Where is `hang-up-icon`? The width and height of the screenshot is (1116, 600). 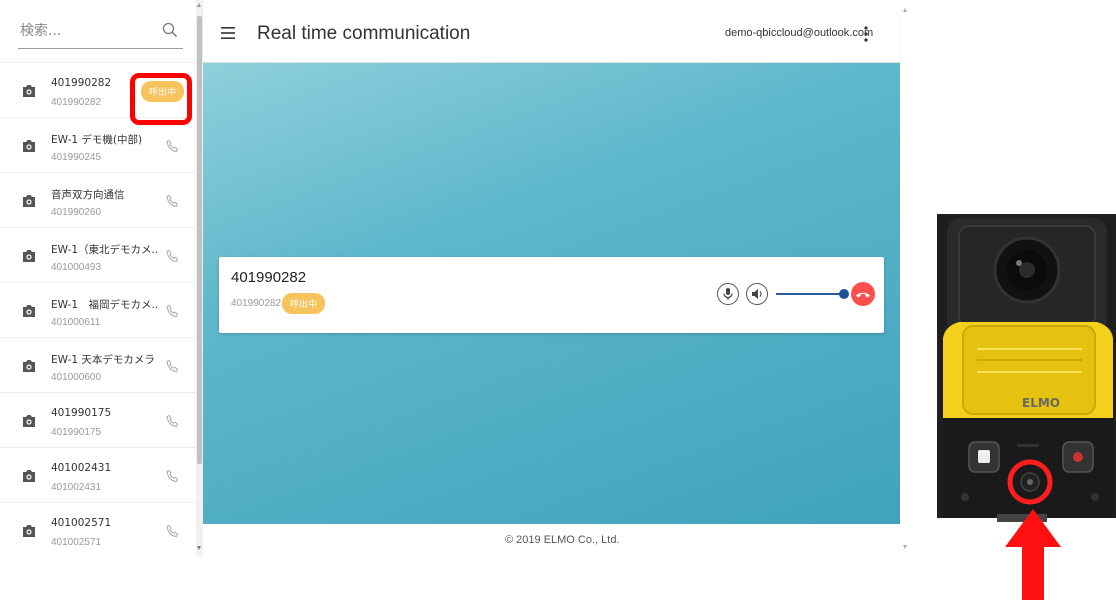
hang-up-icon is located at coordinates (863, 295).